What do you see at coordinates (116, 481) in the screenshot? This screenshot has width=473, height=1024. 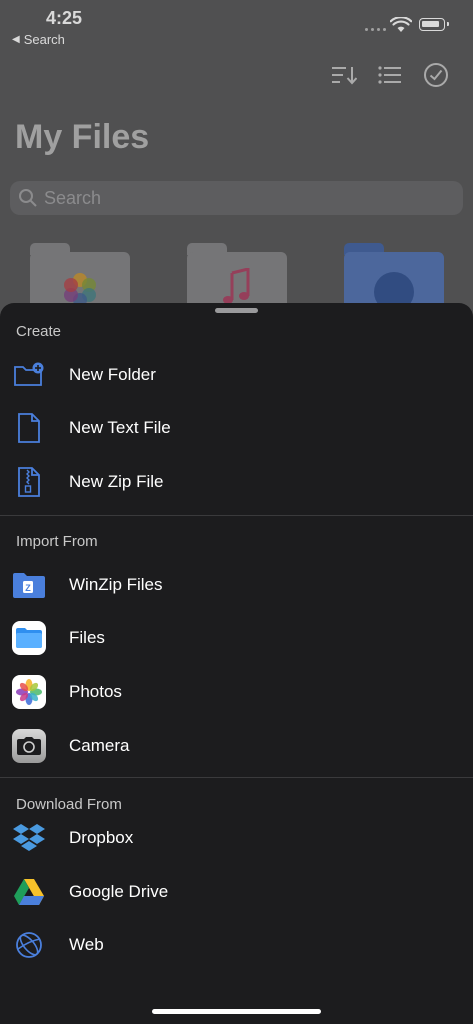 I see `new-zip-file-label: New Zip File` at bounding box center [116, 481].